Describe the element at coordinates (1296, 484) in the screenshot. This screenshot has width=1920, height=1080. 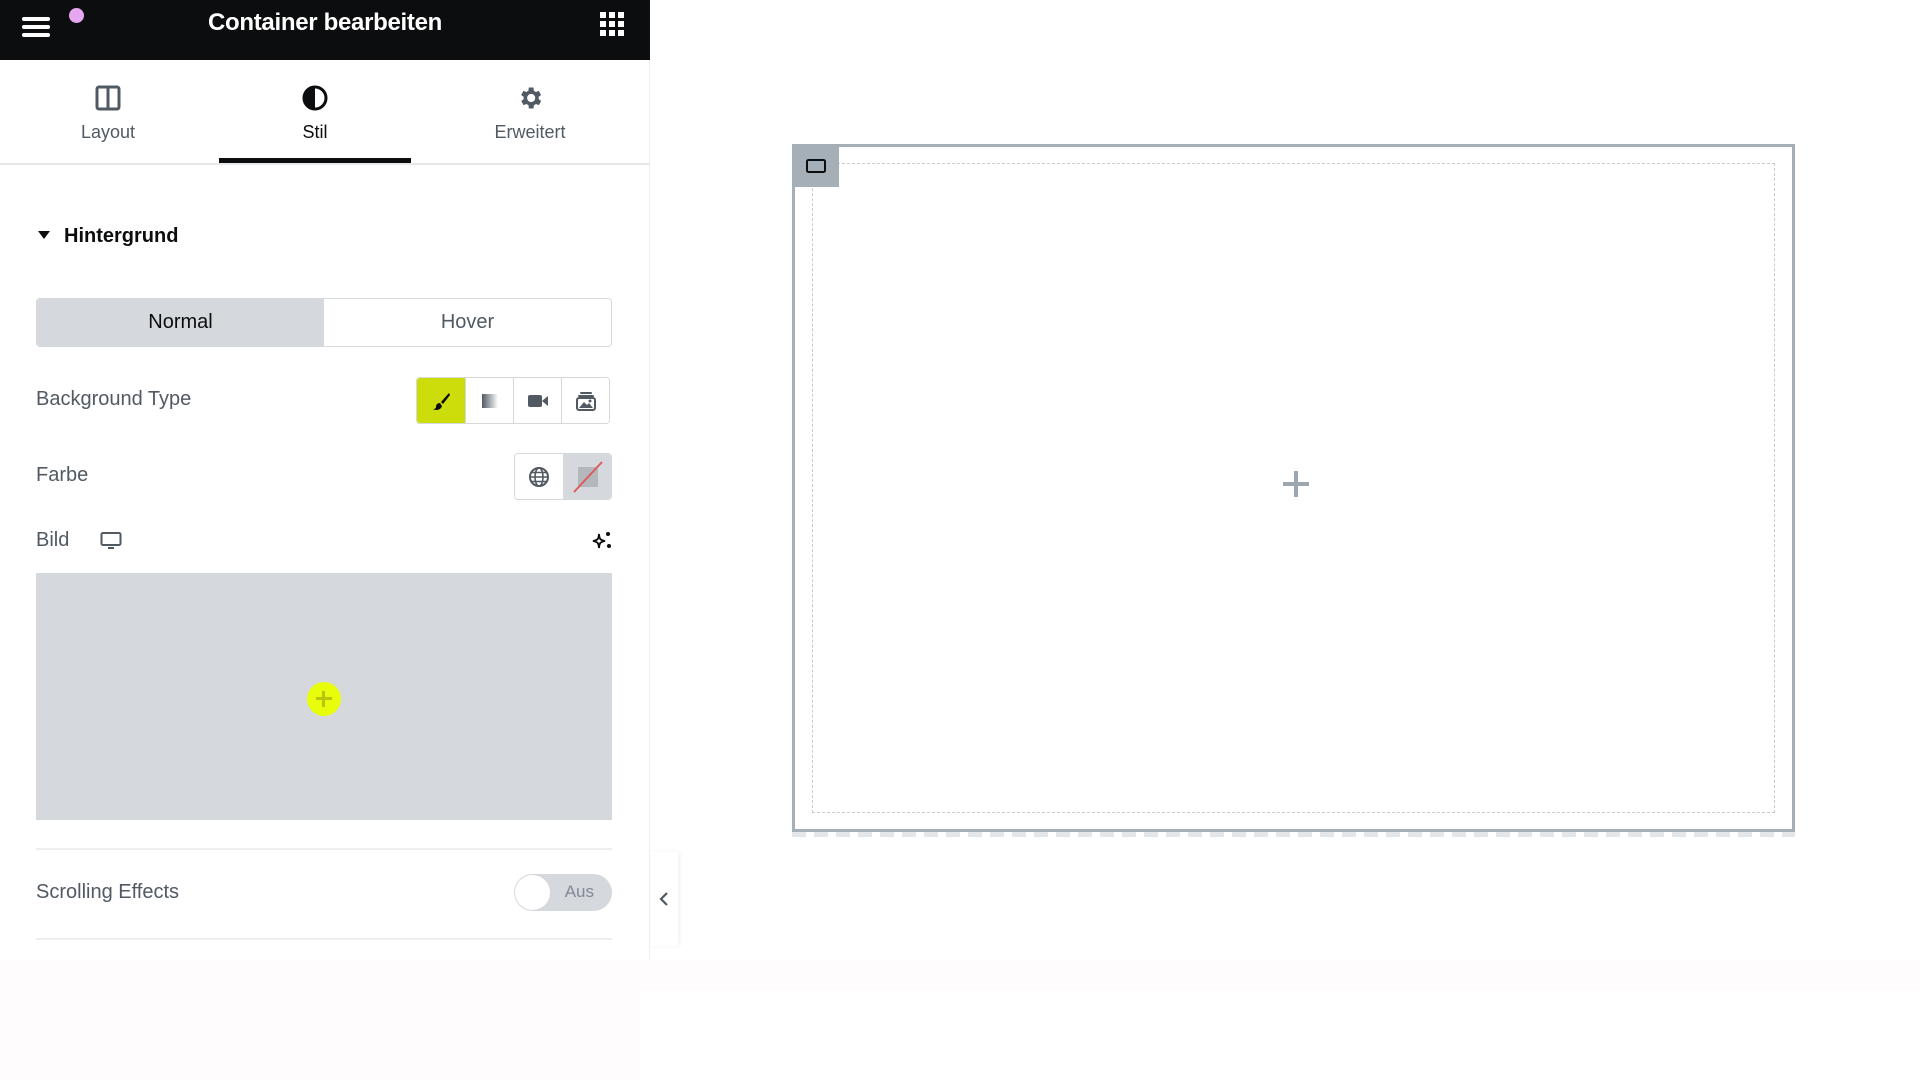
I see `add-element-plus-icon` at that location.